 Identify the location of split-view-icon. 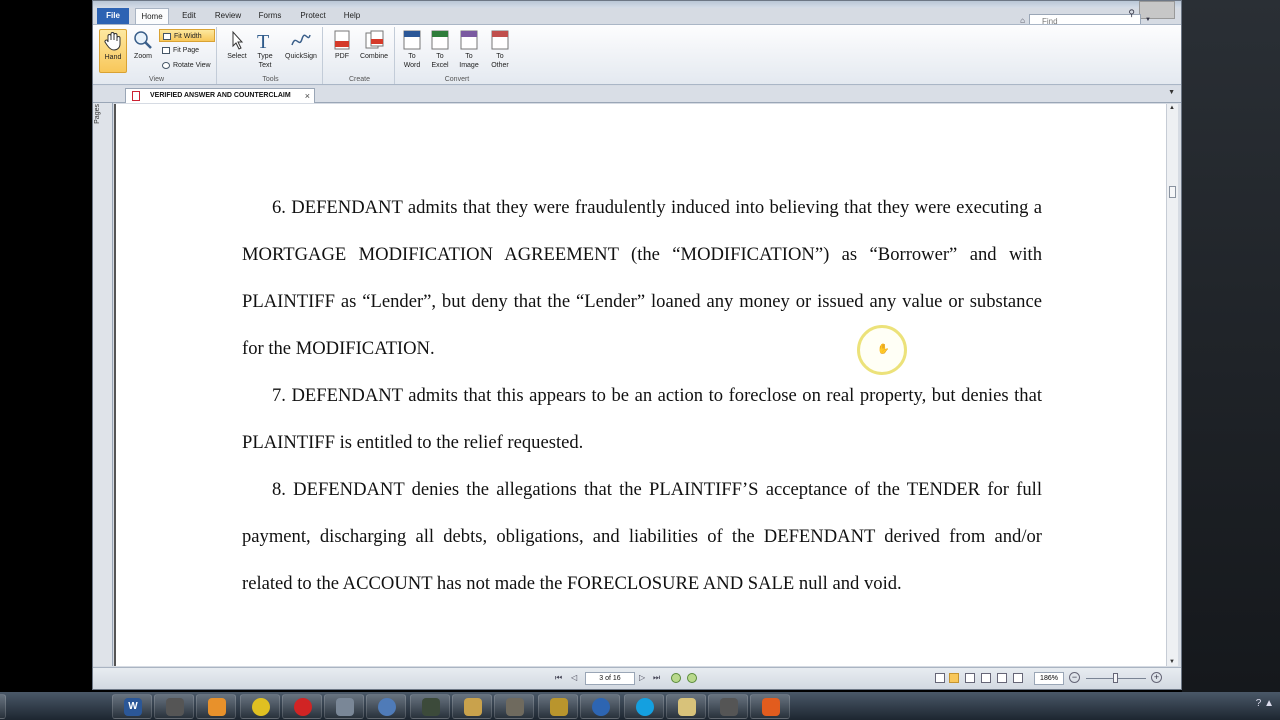
(1018, 678).